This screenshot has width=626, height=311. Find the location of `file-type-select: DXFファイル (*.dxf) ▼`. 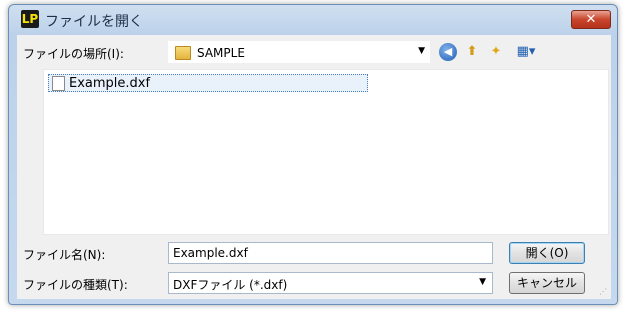

file-type-select: DXFファイル (*.dxf) ▼ is located at coordinates (330, 283).